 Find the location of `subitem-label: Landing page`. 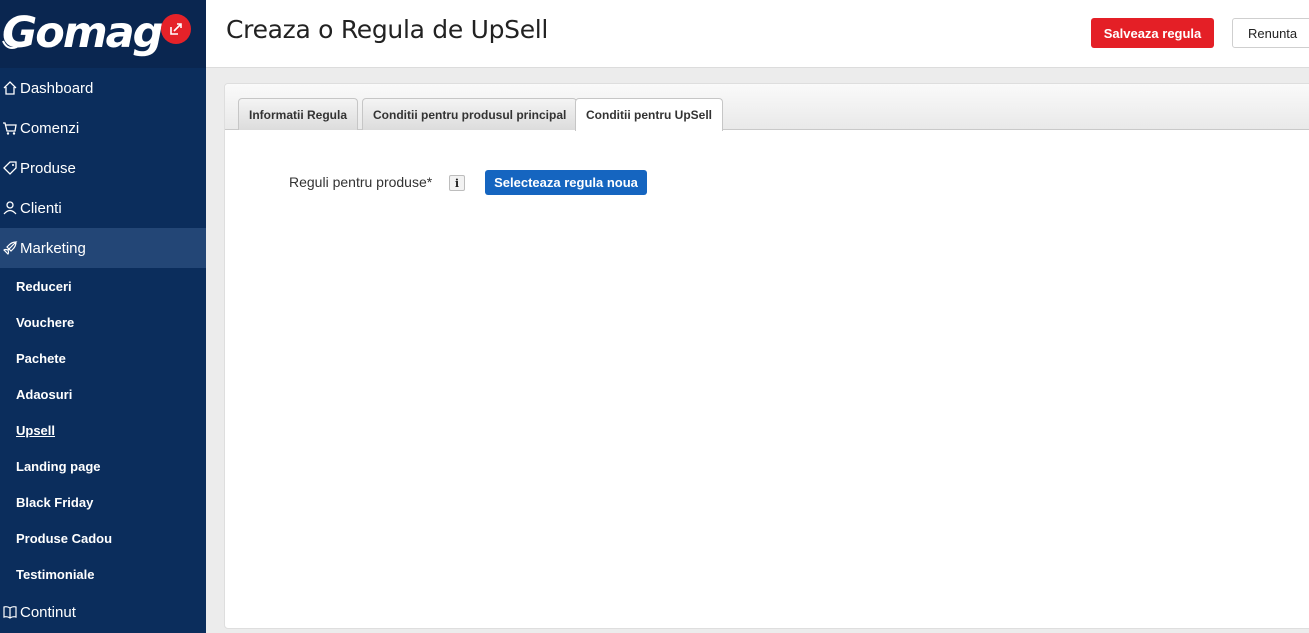

subitem-label: Landing page is located at coordinates (58, 466).